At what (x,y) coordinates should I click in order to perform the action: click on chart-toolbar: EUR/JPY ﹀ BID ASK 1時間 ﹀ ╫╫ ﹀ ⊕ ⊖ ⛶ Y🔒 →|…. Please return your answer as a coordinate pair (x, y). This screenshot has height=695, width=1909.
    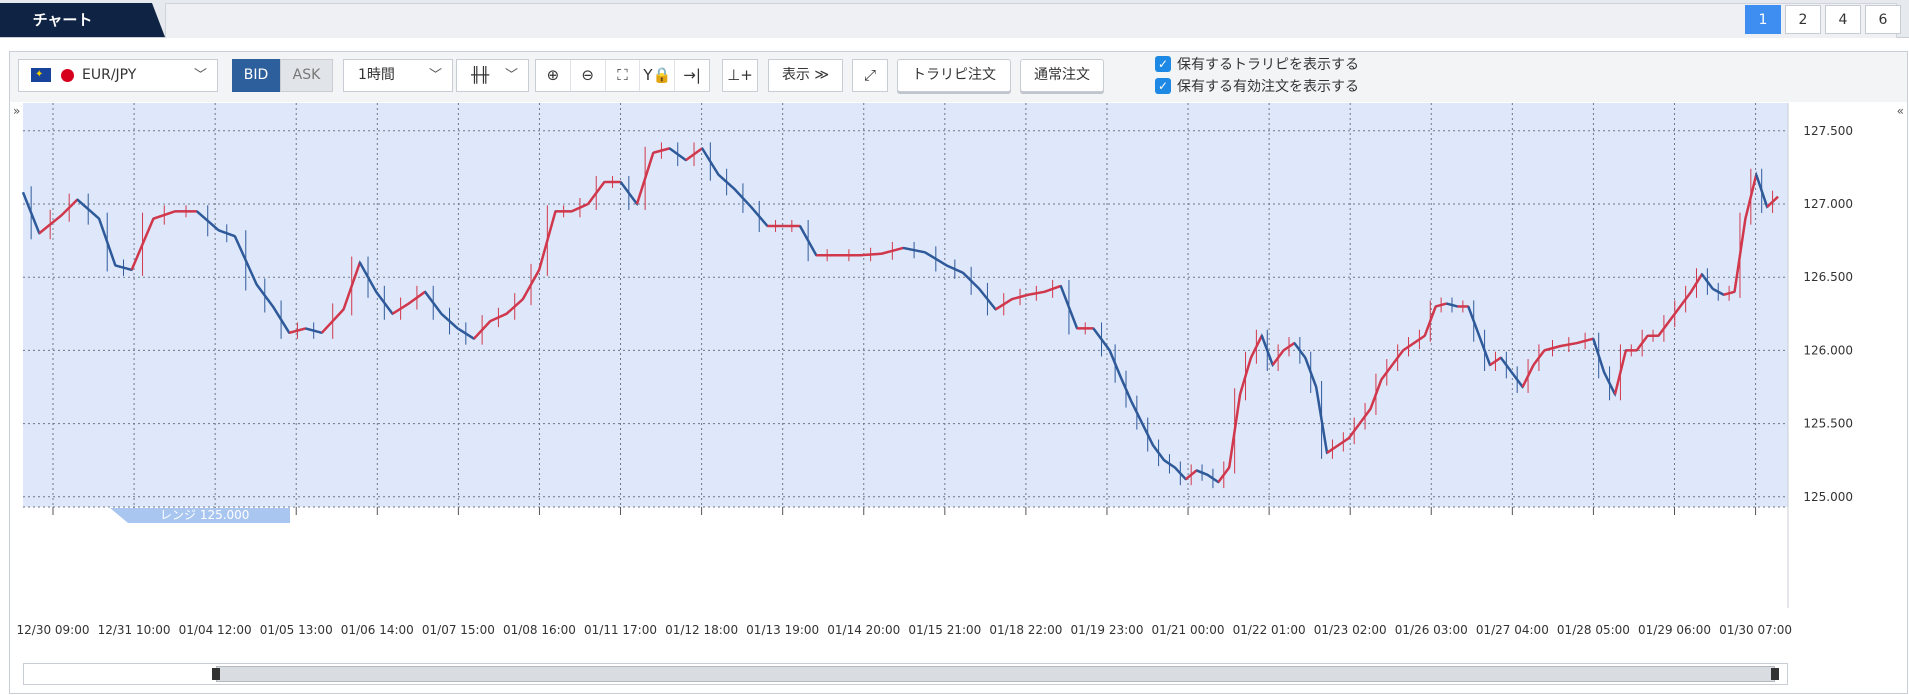
    Looking at the image, I should click on (958, 77).